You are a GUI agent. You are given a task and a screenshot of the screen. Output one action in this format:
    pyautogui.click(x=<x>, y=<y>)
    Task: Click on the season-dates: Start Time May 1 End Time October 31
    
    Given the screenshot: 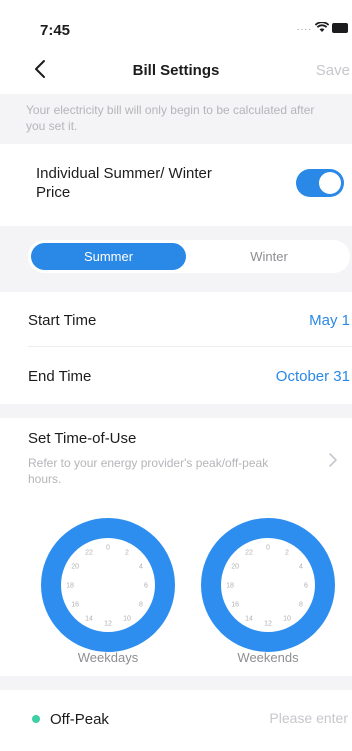 What is the action you would take?
    pyautogui.click(x=176, y=348)
    